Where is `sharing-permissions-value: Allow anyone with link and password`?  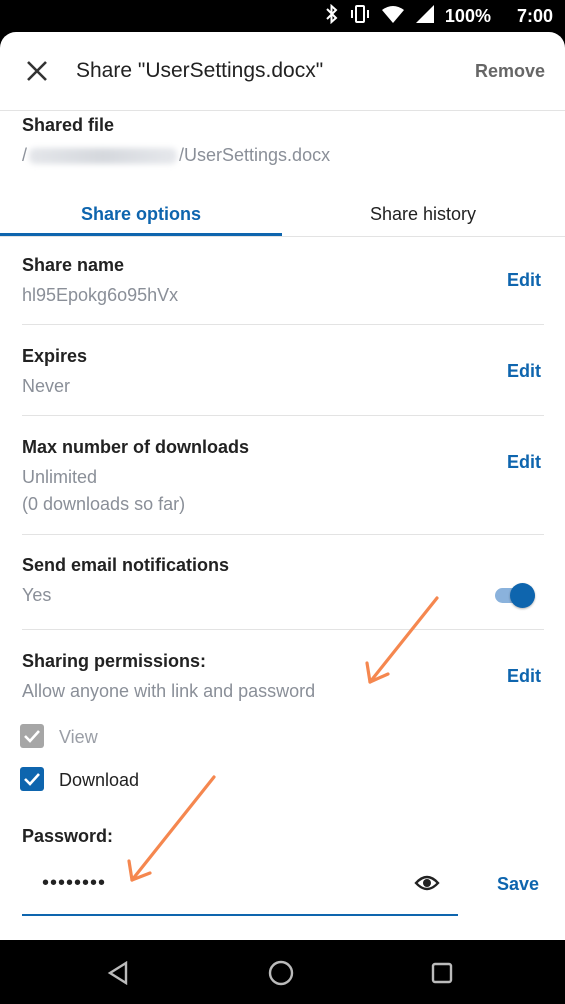
sharing-permissions-value: Allow anyone with link and password is located at coordinates (169, 691).